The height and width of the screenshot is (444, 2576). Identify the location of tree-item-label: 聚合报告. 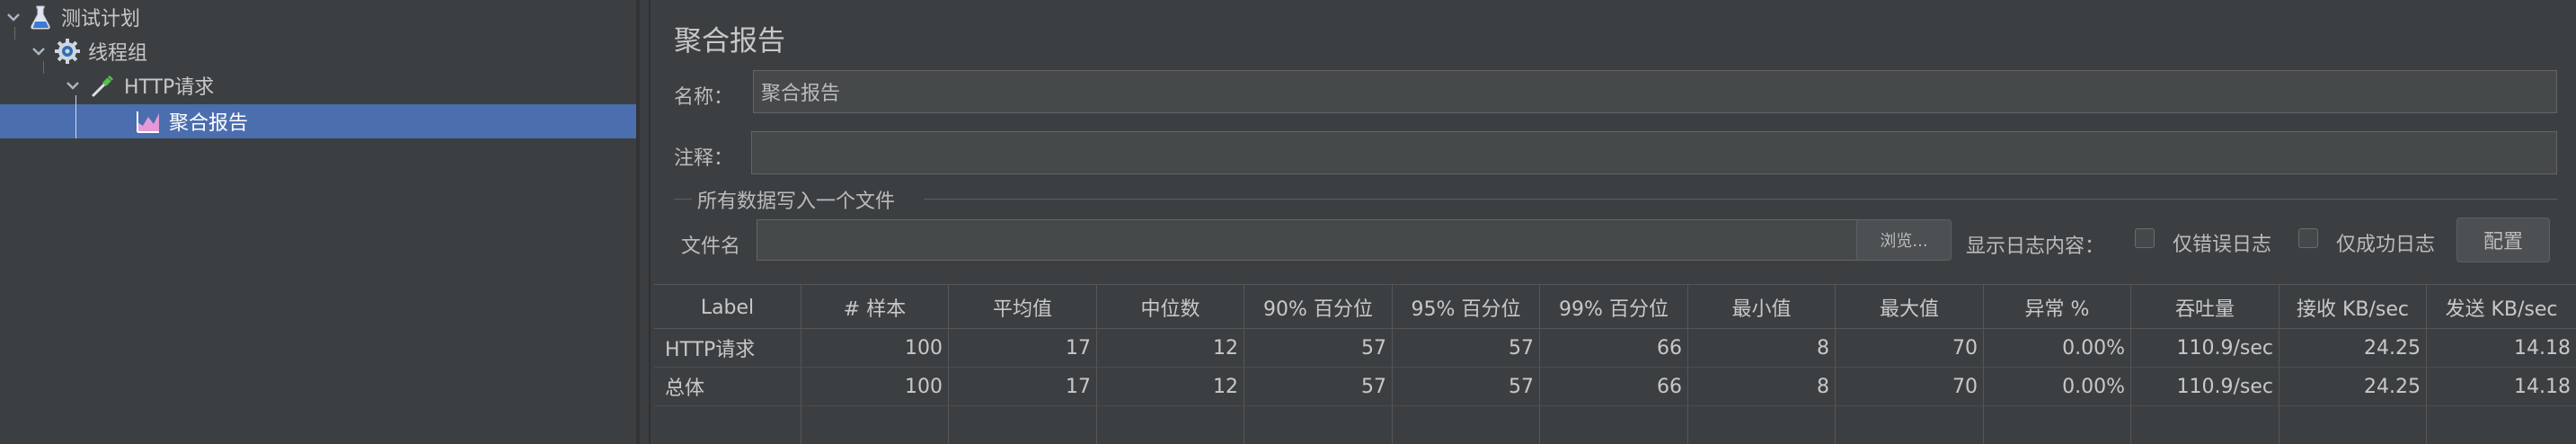
(209, 124).